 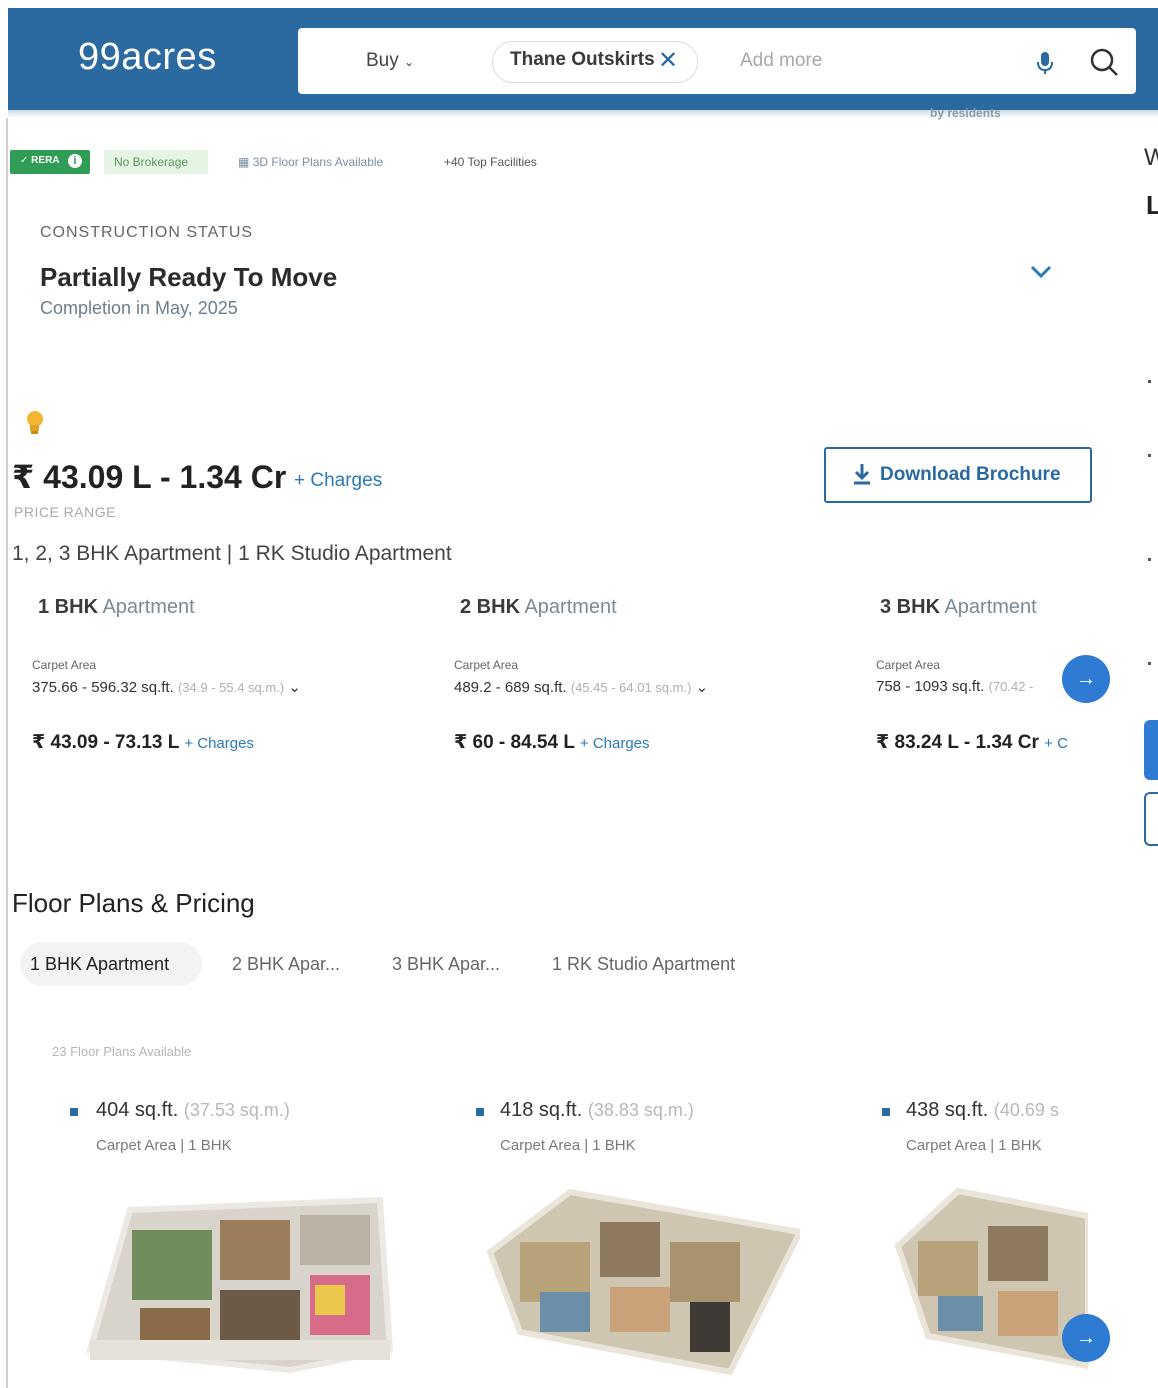 I want to click on left-border, so click(x=7, y=753).